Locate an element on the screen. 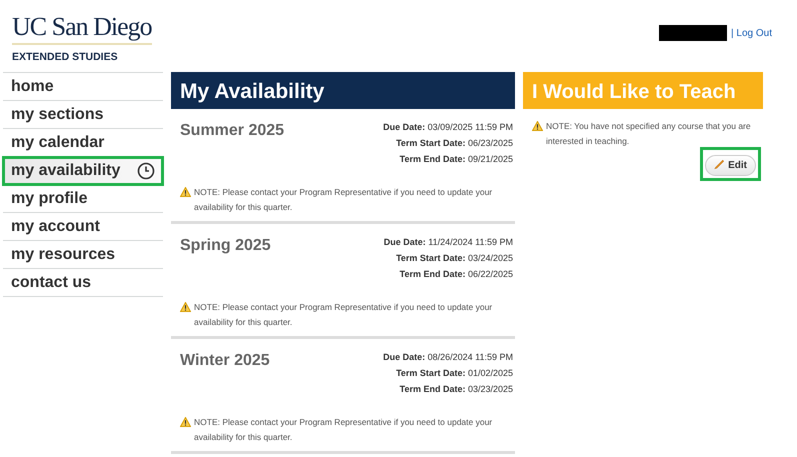 This screenshot has height=457, width=797. logout-link: | Log Out is located at coordinates (751, 33).